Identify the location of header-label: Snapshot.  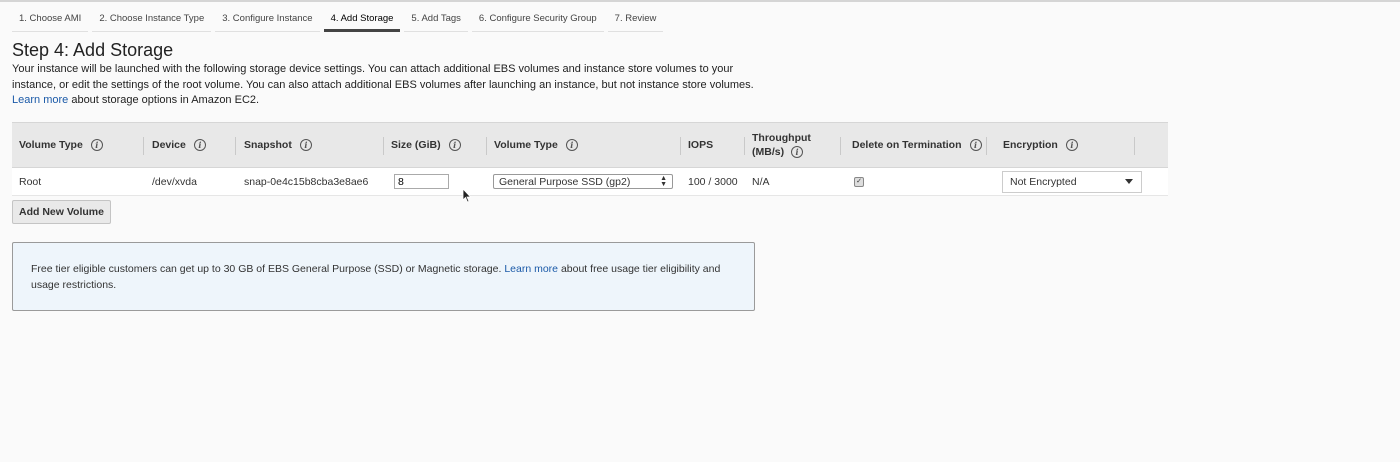
(268, 145).